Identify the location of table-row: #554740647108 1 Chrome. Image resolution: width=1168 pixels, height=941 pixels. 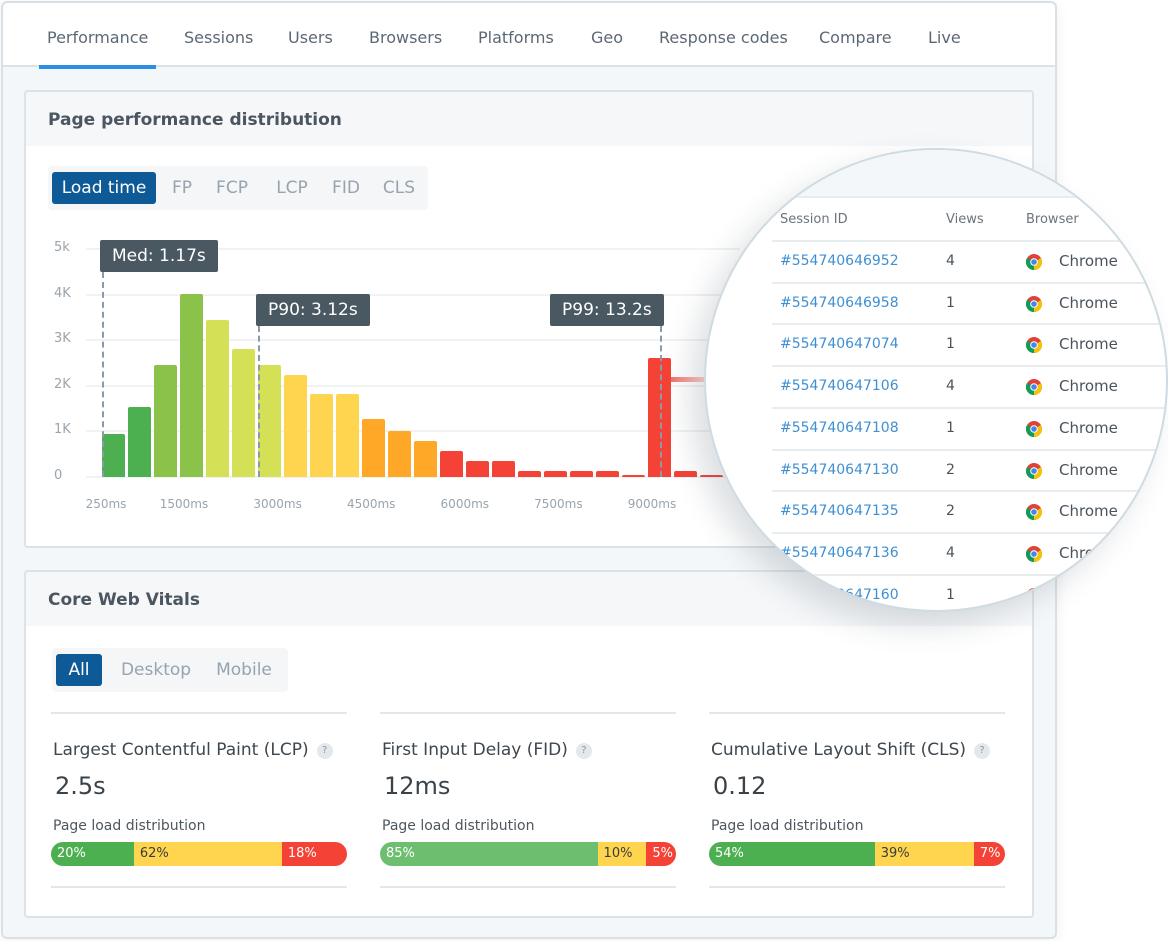
(969, 429).